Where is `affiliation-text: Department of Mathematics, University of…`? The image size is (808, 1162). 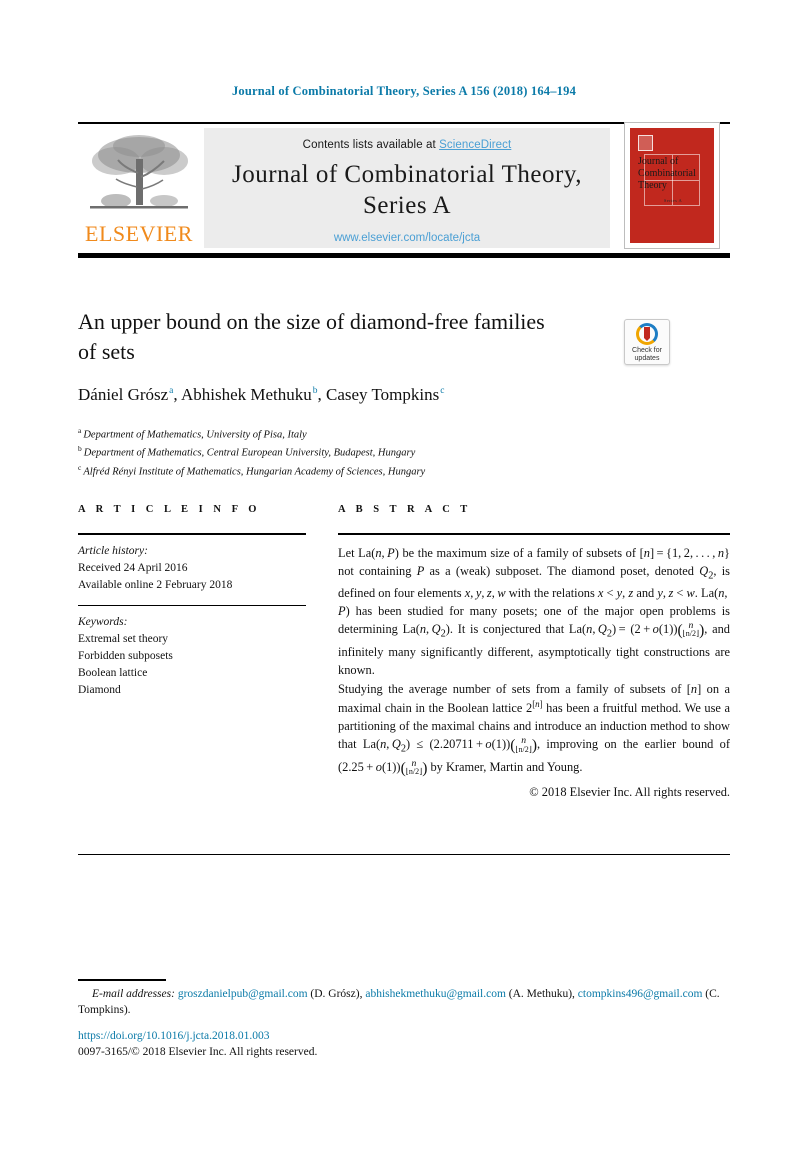
affiliation-text: Department of Mathematics, University of… is located at coordinates (195, 435).